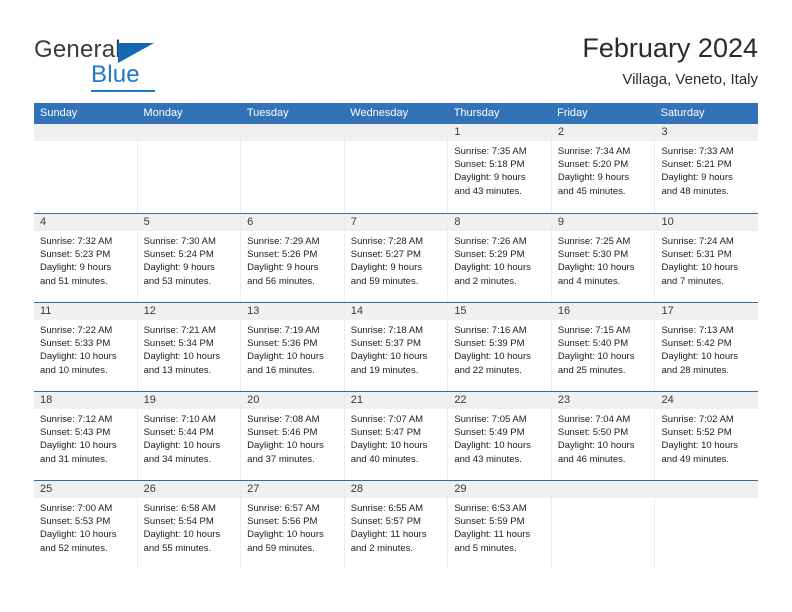 The height and width of the screenshot is (612, 792). What do you see at coordinates (489, 433) in the screenshot?
I see `sunset-text: Sunset: 5:49 PM` at bounding box center [489, 433].